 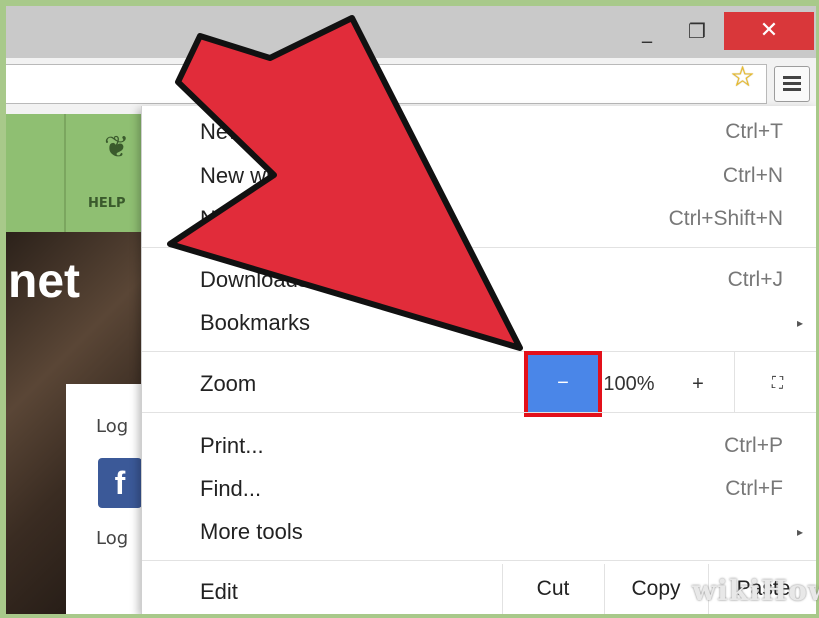 What do you see at coordinates (698, 384) in the screenshot?
I see `zoom-in-button: +` at bounding box center [698, 384].